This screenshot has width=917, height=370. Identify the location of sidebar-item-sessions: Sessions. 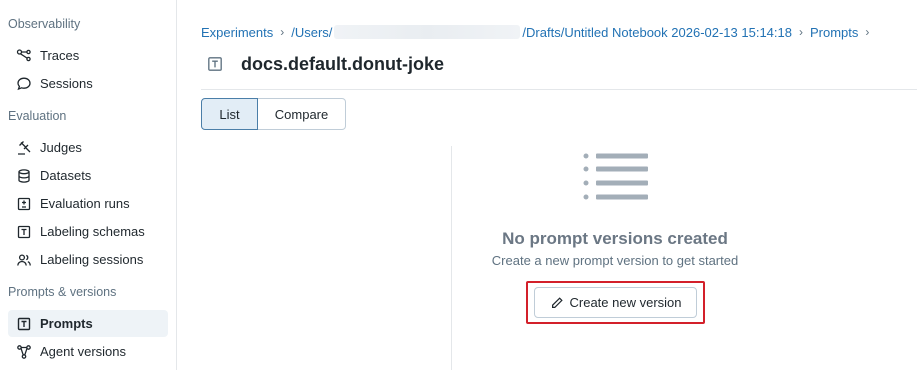
(88, 83).